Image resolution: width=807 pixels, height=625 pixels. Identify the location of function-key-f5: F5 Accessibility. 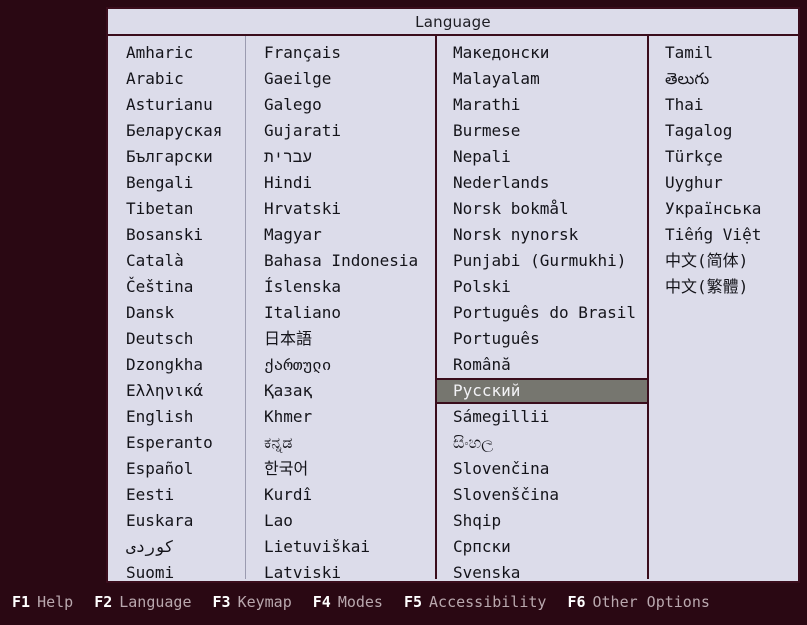
(475, 602).